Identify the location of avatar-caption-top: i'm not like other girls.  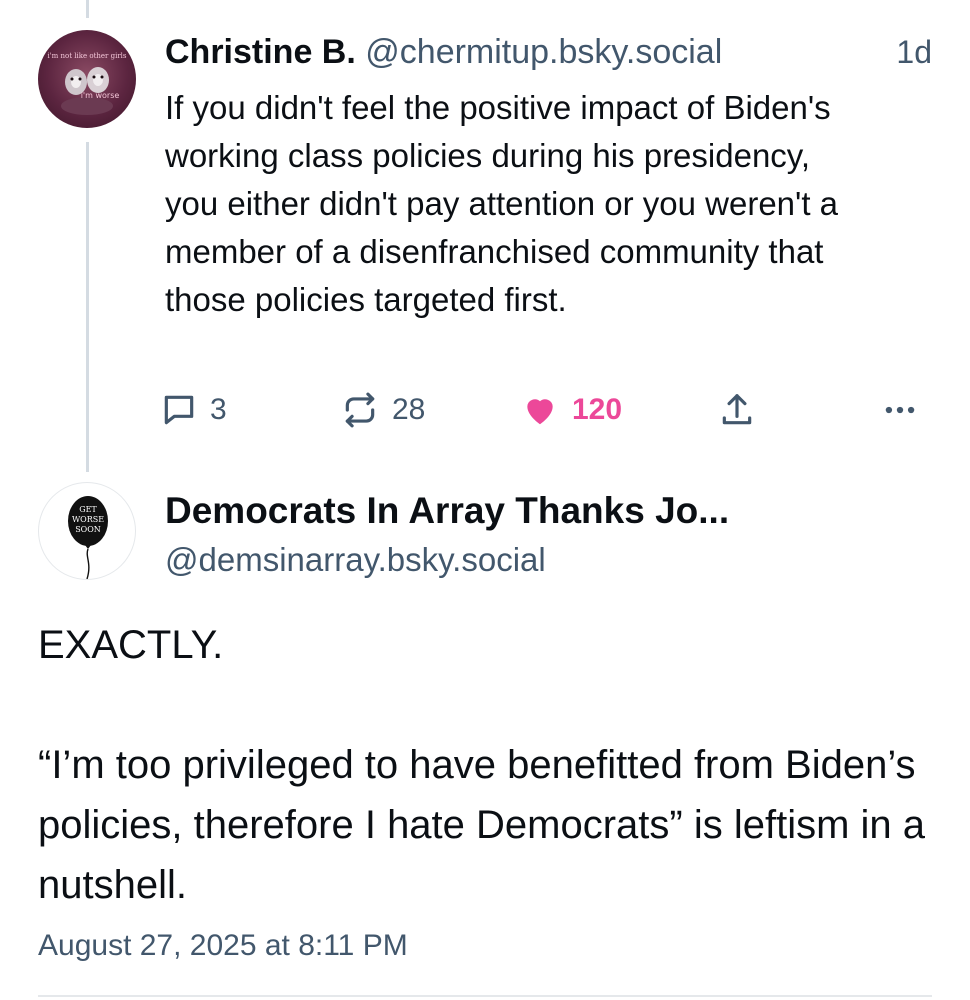
(86, 56).